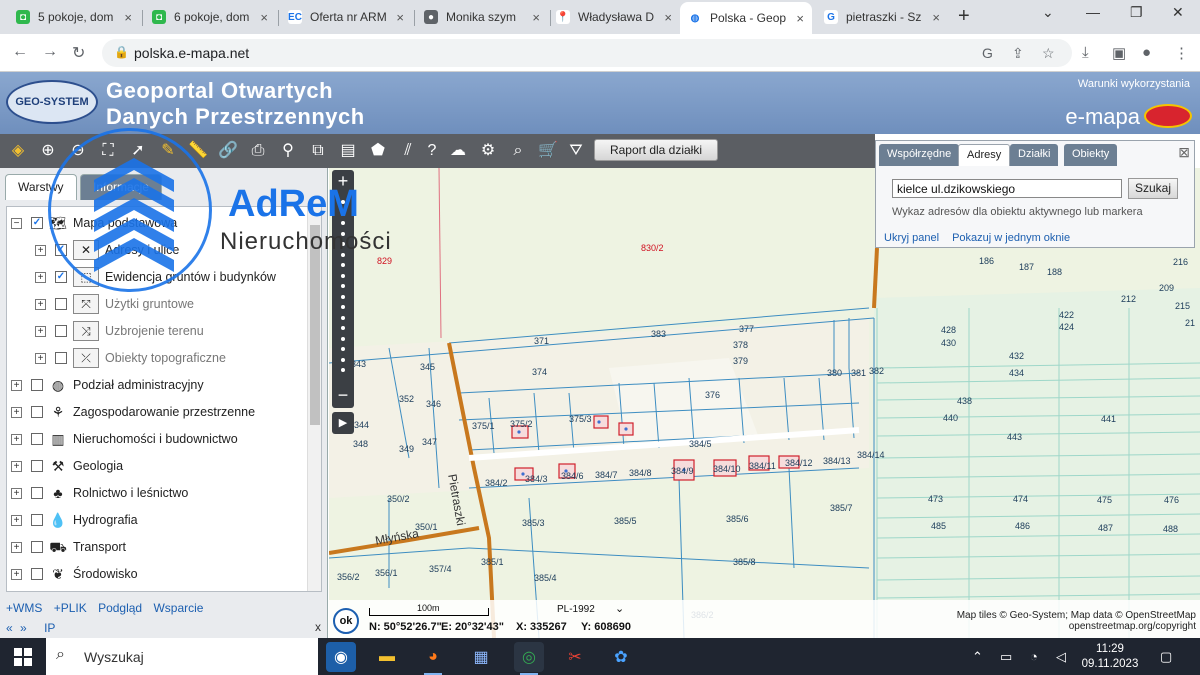 Image resolution: width=1200 pixels, height=675 pixels. I want to click on address-search-input, so click(1007, 188).